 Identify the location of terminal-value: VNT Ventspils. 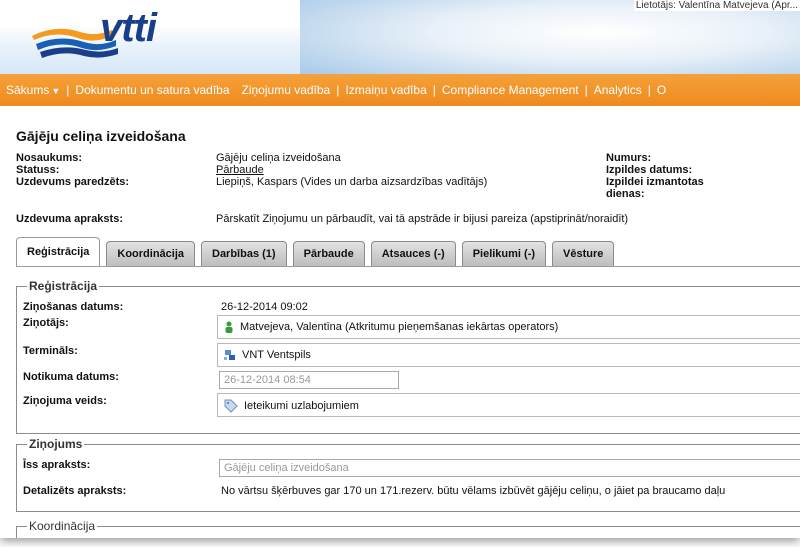
(276, 355).